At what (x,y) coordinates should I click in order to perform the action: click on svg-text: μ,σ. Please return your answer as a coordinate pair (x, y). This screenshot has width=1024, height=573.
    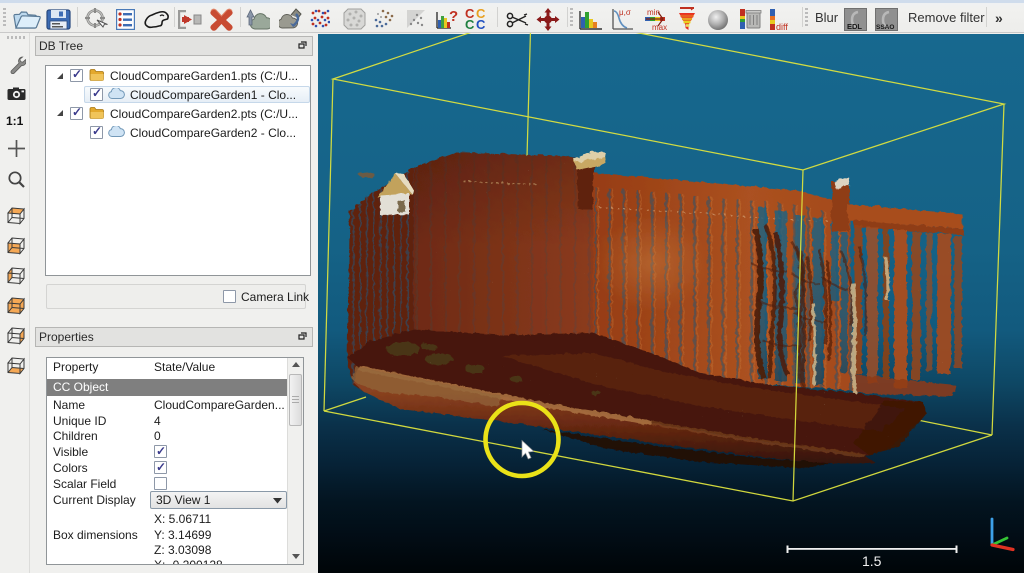
    Looking at the image, I should click on (625, 12).